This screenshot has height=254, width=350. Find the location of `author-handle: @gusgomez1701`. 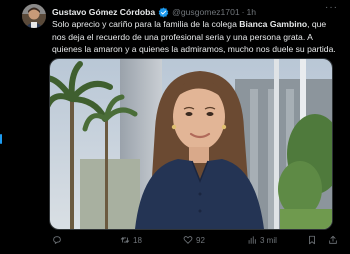

author-handle: @gusgomez1701 is located at coordinates (206, 12).